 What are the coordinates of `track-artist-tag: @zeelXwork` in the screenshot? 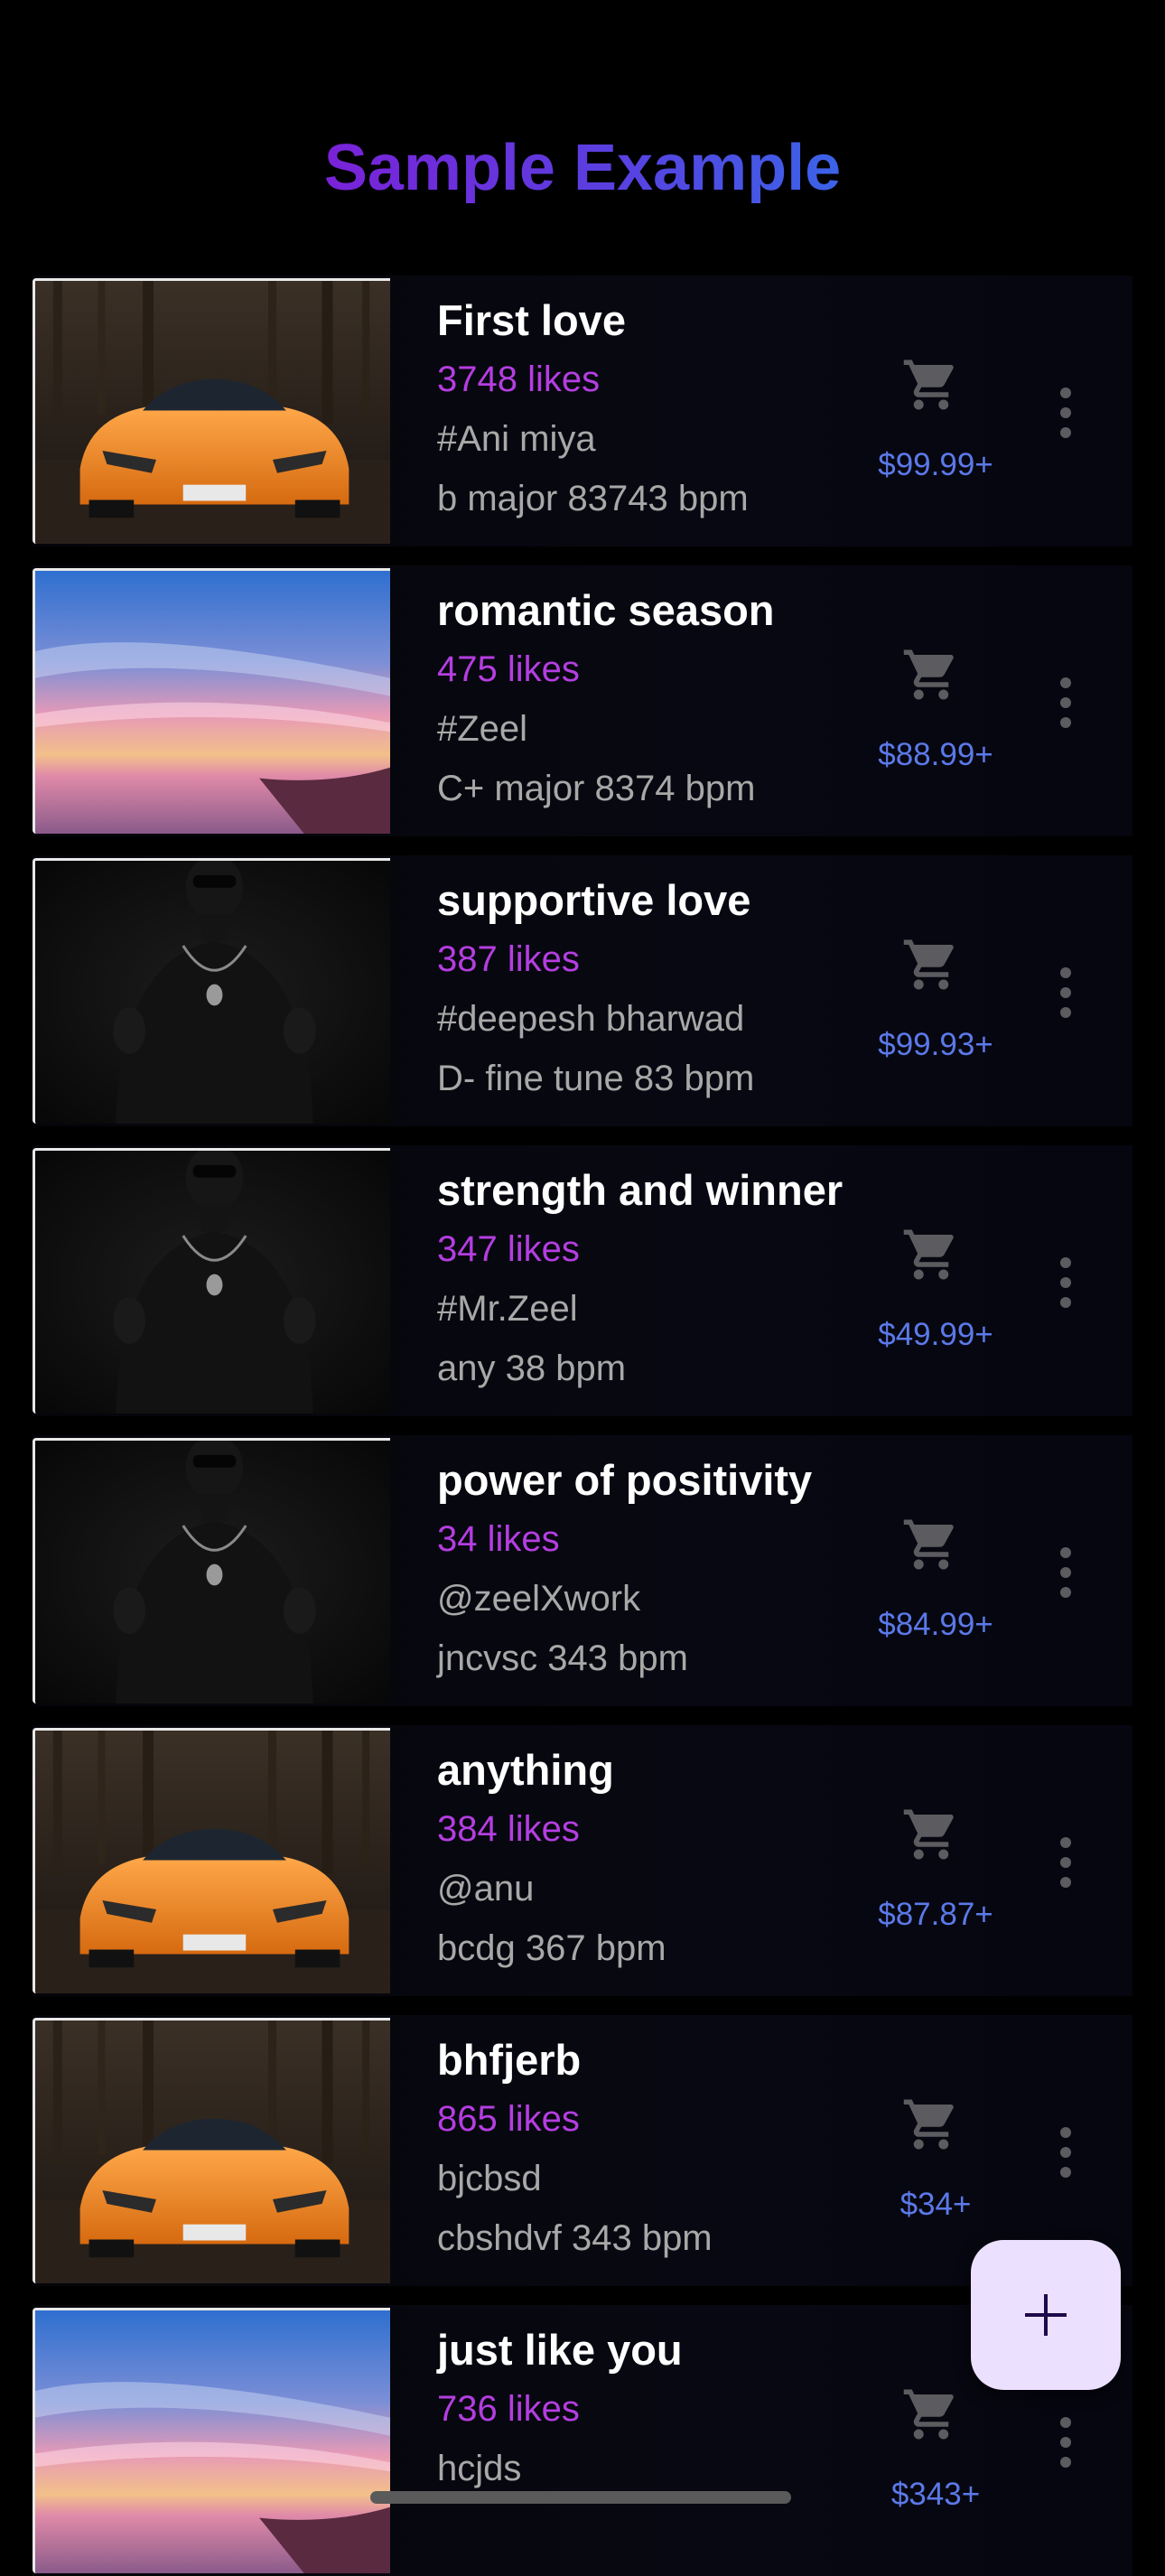 It's located at (539, 1599).